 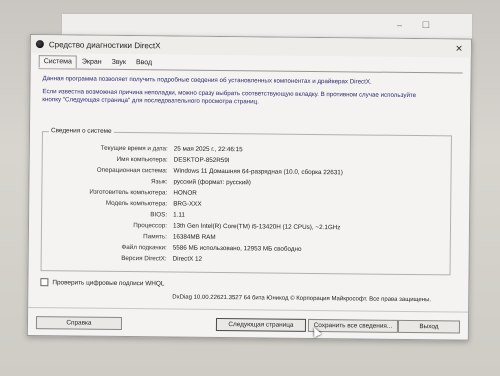 What do you see at coordinates (134, 148) in the screenshot?
I see `info-label: Текущие время и дата:` at bounding box center [134, 148].